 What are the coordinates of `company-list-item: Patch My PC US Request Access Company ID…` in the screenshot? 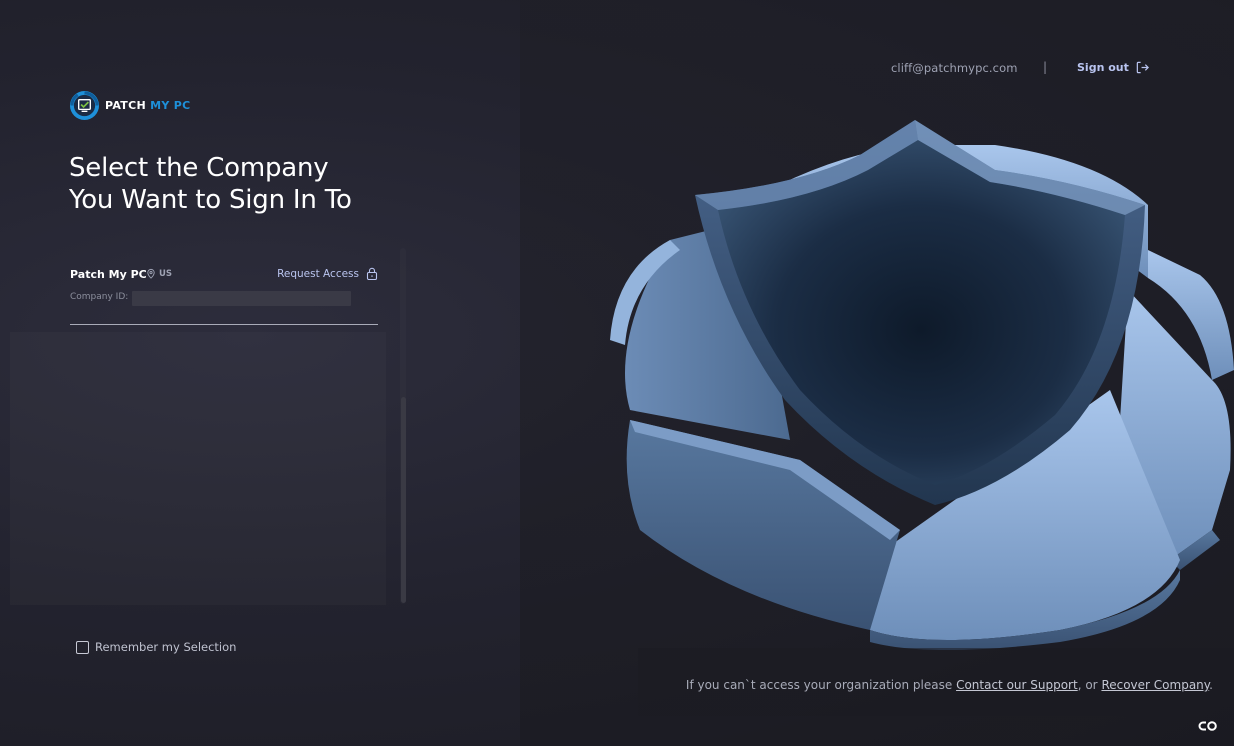 It's located at (224, 295).